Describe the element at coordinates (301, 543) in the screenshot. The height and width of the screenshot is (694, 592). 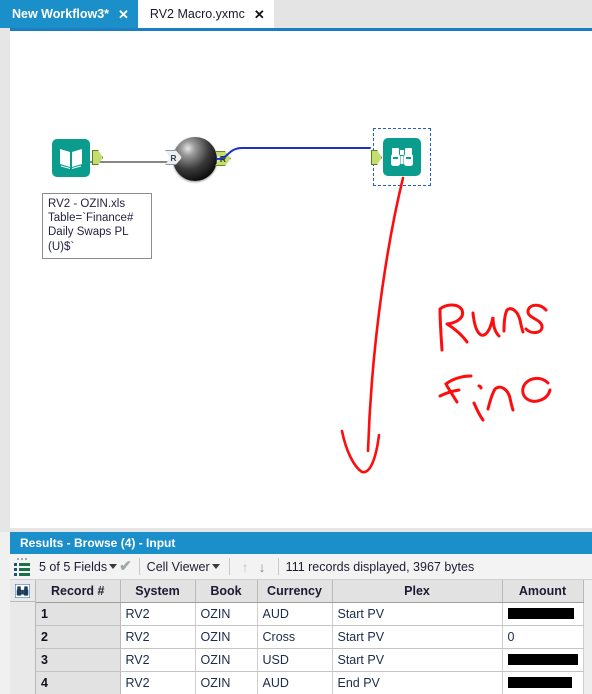
I see `results-panel-title: Results - Browse (4) - Input` at that location.